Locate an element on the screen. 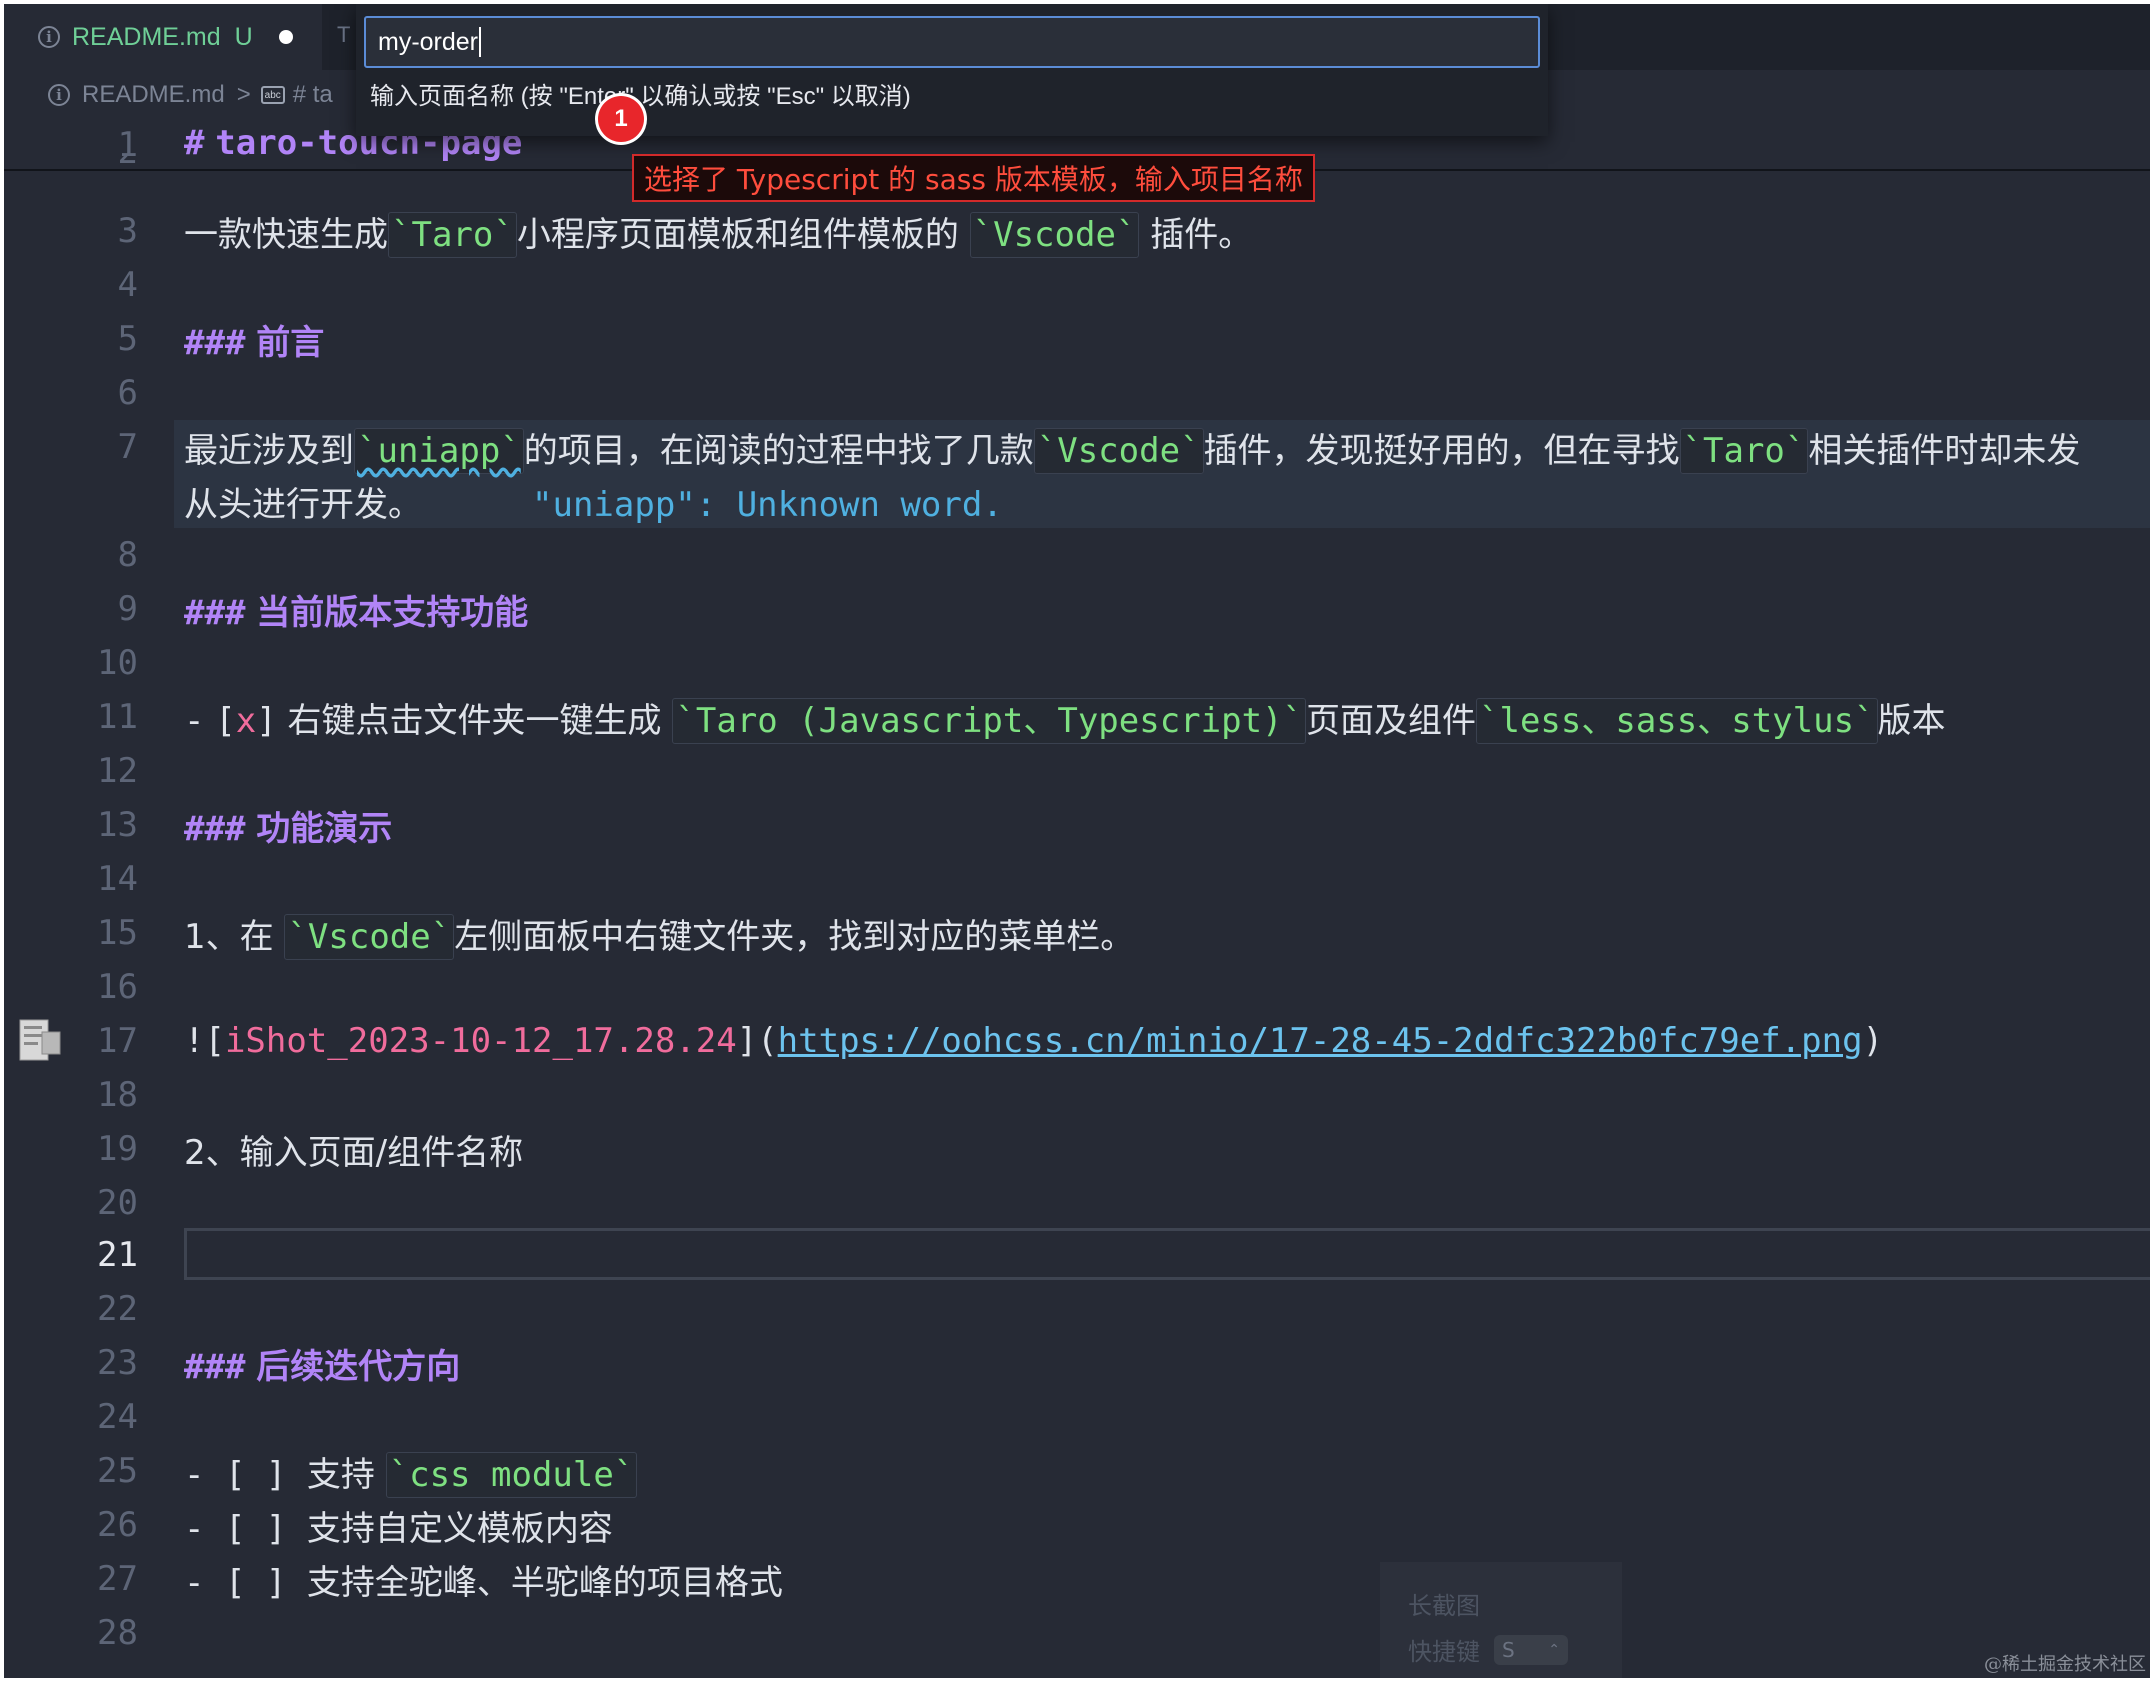  editor-line: 9 ### 当前版本支持功能 is located at coordinates (1077, 609).